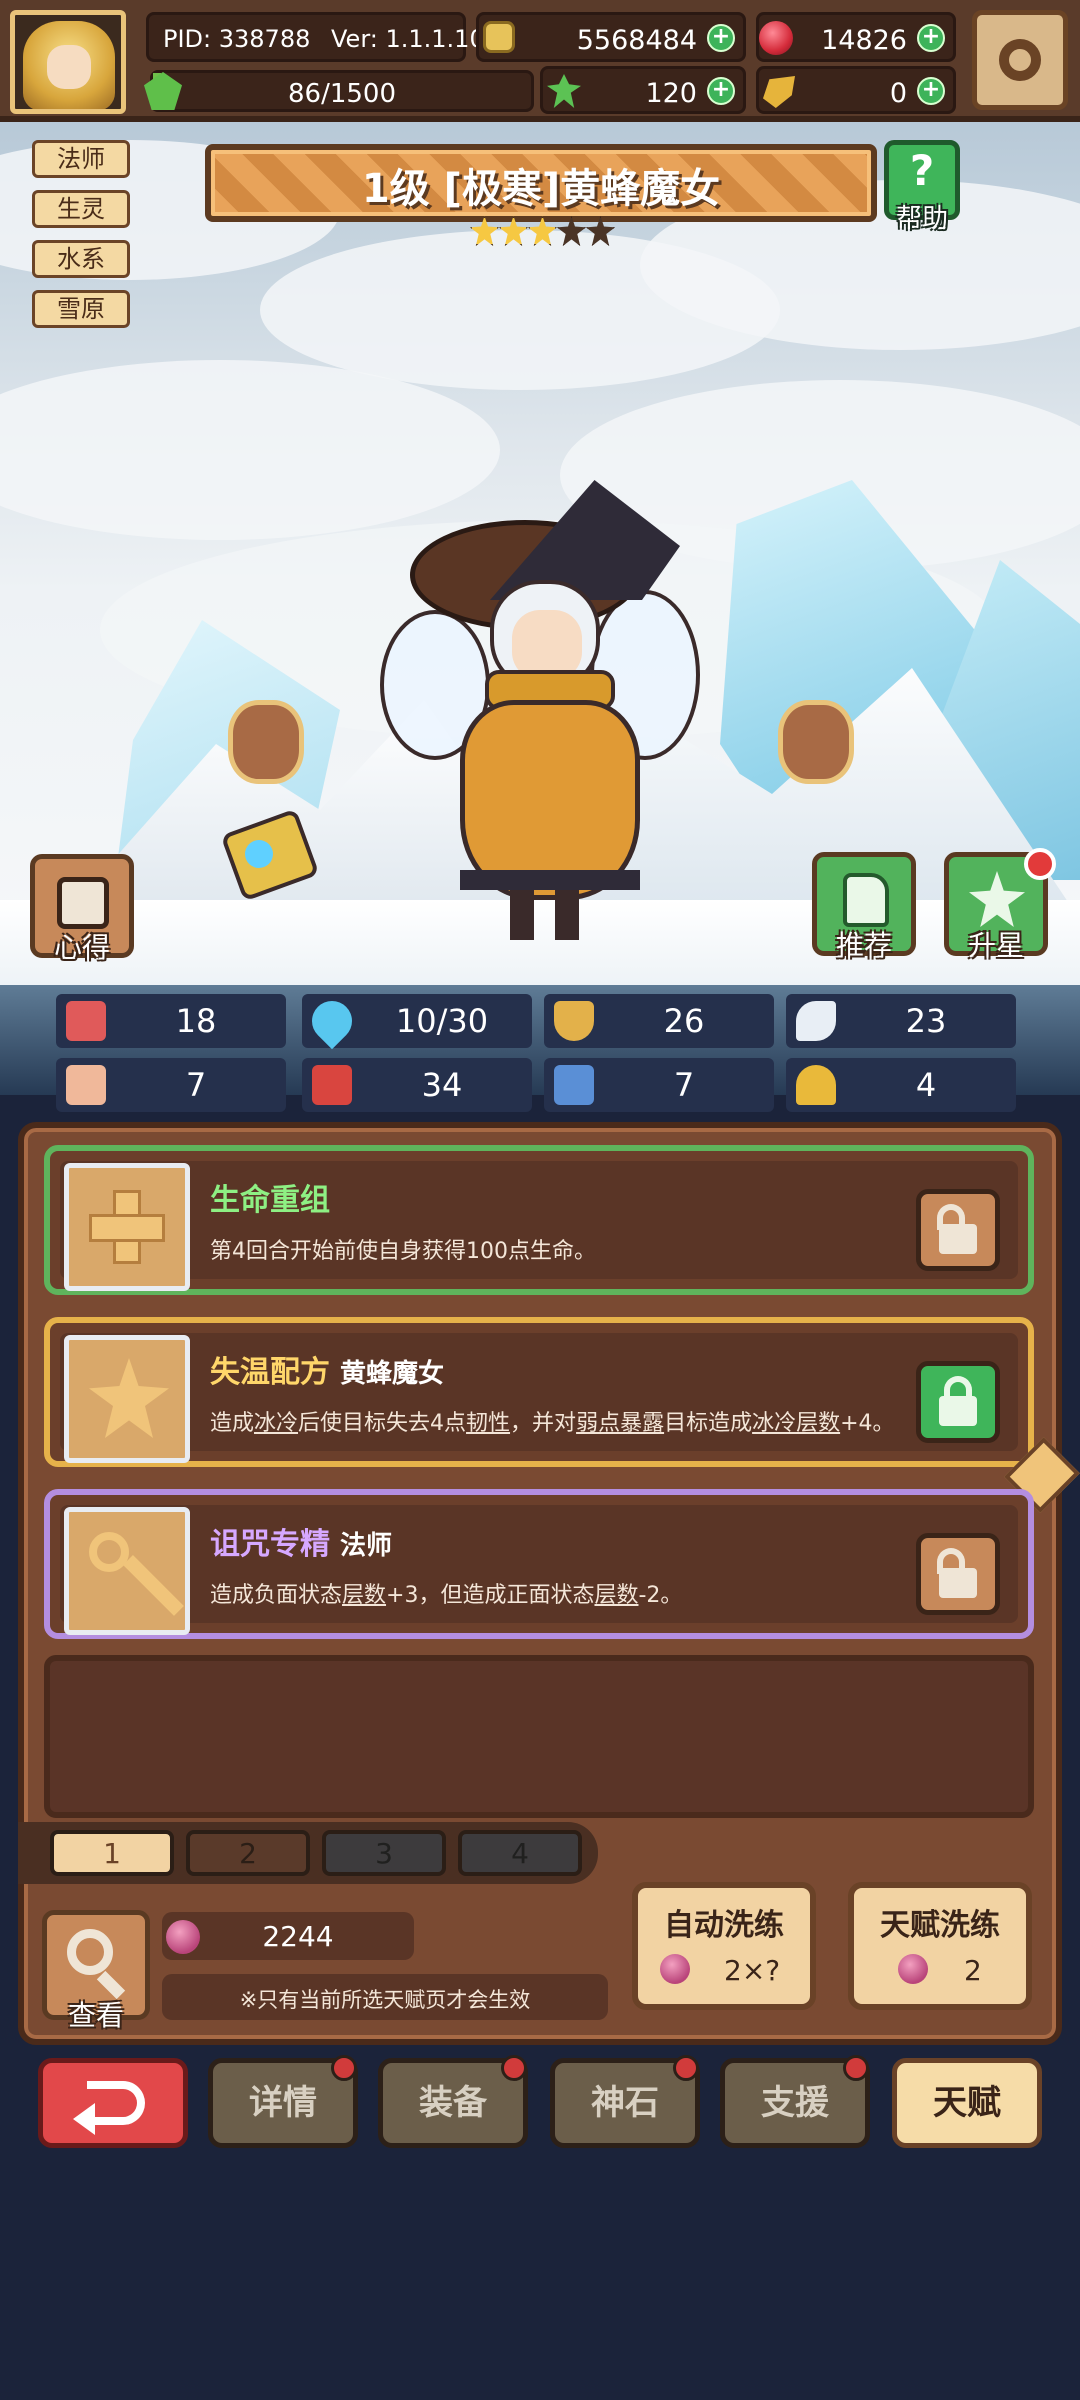 The height and width of the screenshot is (2400, 1080). I want to click on gear-icon, so click(1020, 60).